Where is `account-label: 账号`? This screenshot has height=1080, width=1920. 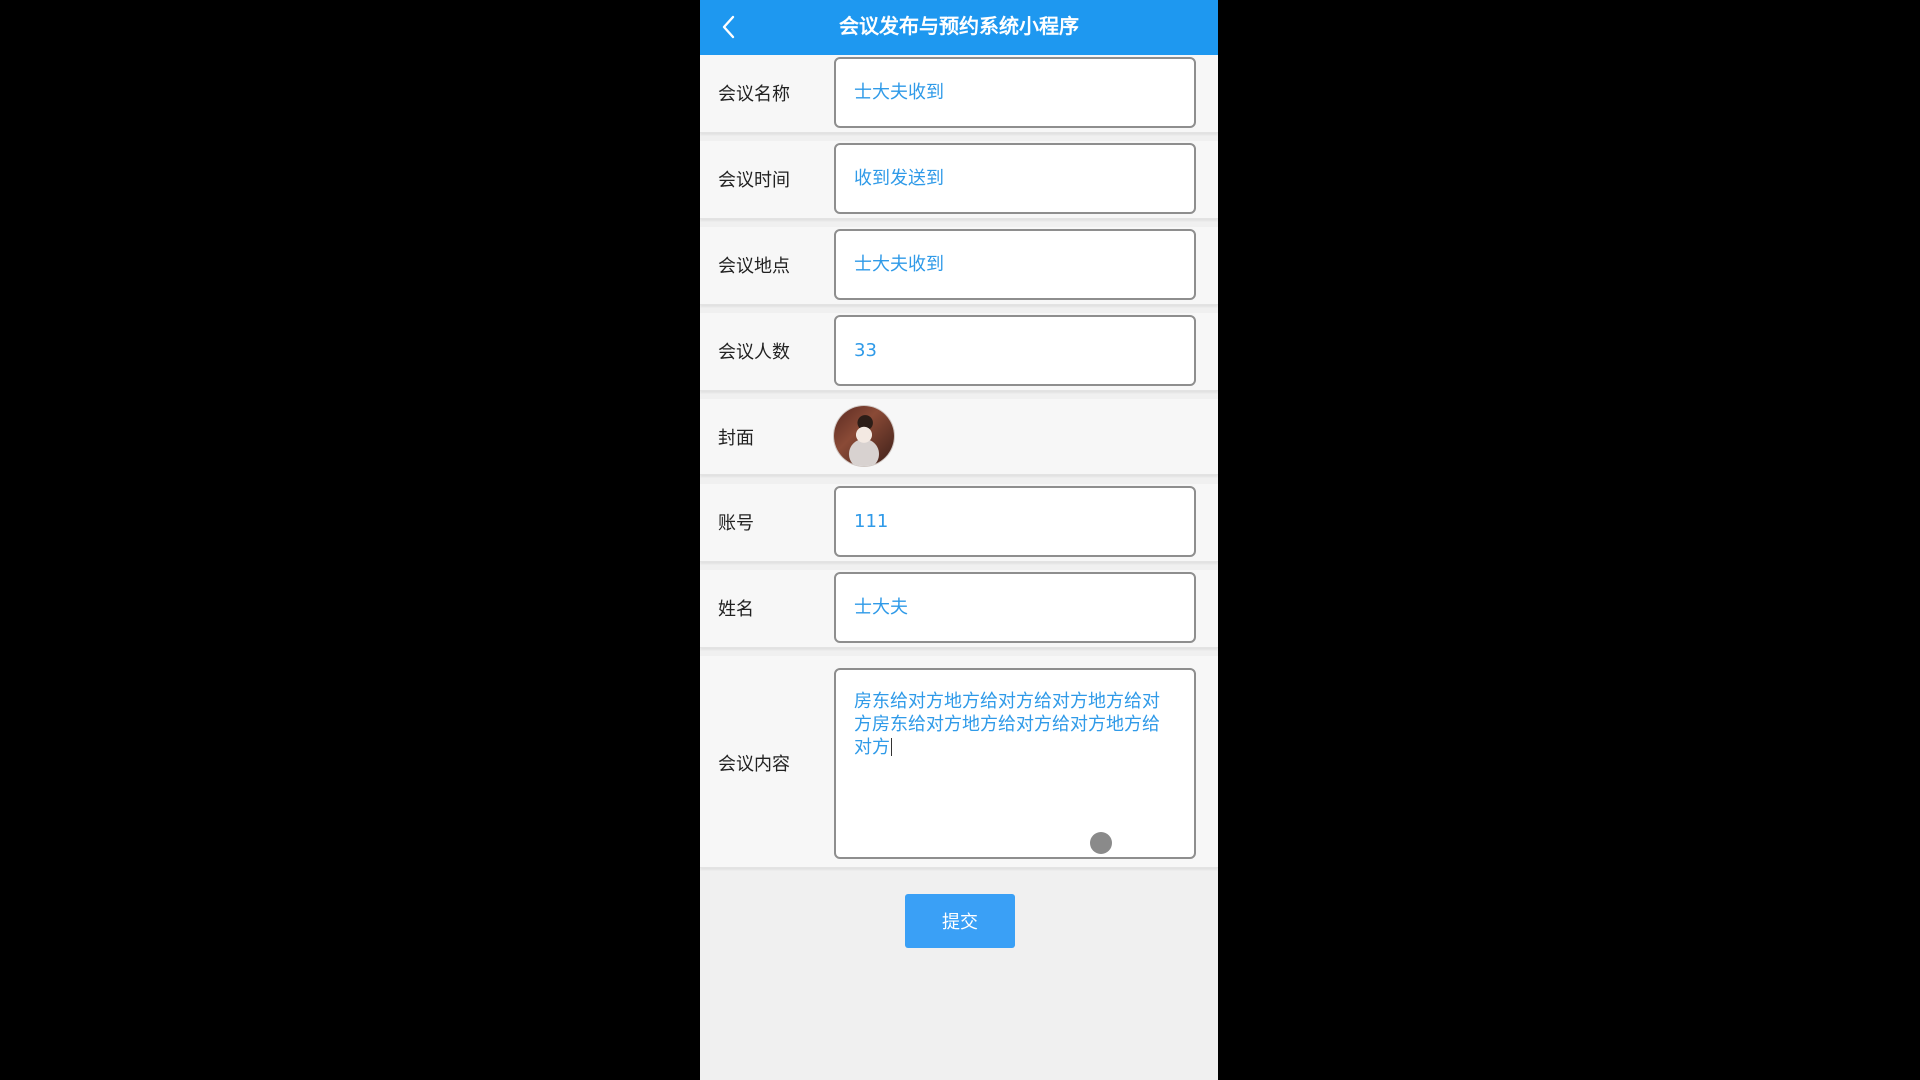 account-label: 账号 is located at coordinates (736, 523).